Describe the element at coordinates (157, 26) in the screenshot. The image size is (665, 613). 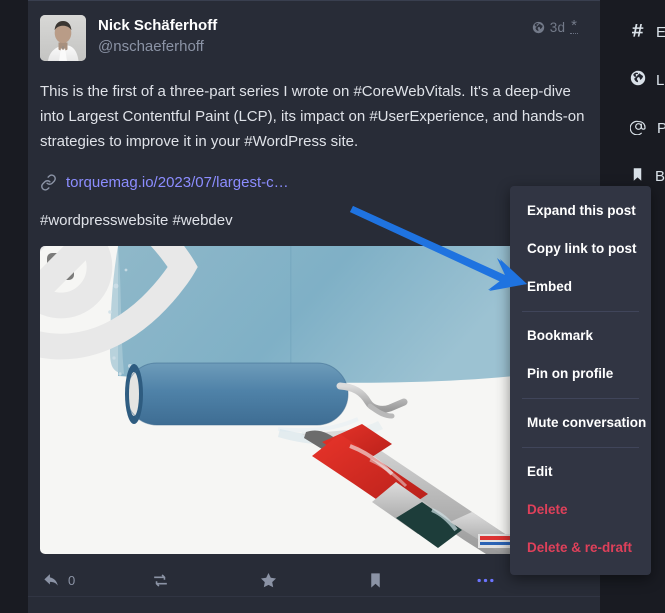
I see `display-name: Nick Schäferhoff` at that location.